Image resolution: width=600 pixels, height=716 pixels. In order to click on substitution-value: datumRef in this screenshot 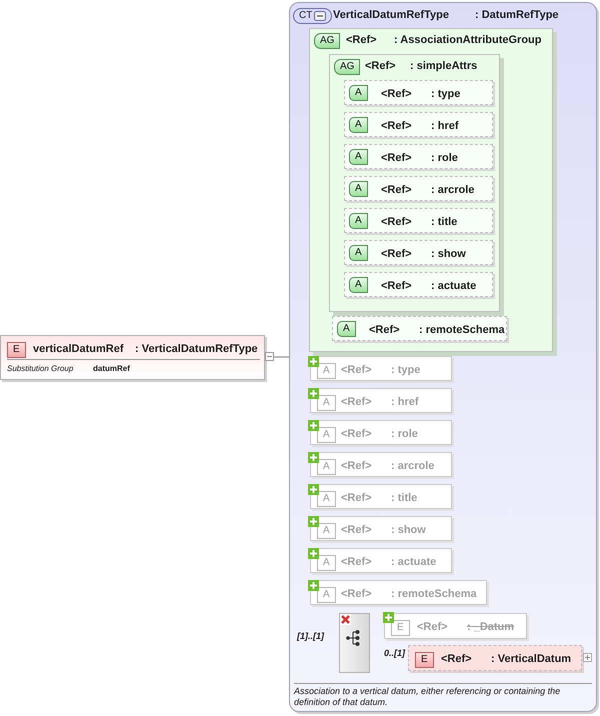, I will do `click(111, 369)`.